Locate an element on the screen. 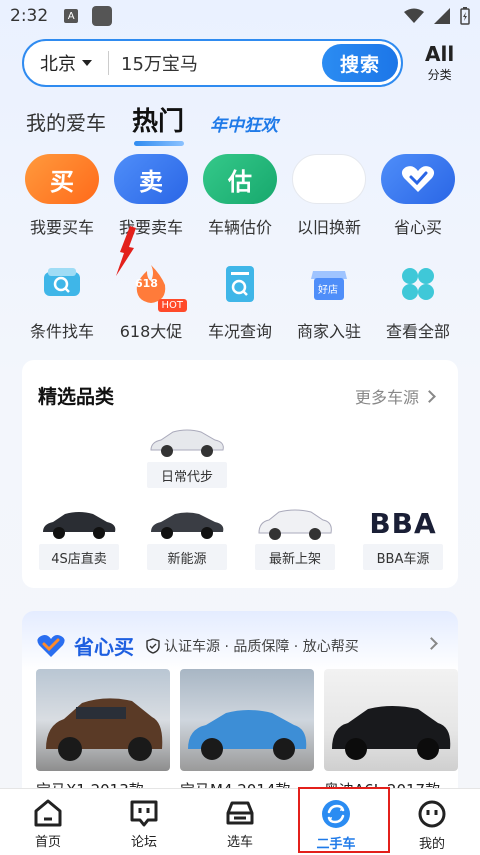  audi-a6l-photo is located at coordinates (391, 720).